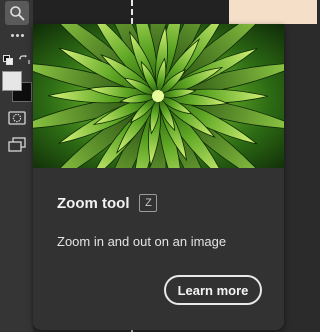 The width and height of the screenshot is (320, 332). I want to click on tooltip-description: Zoom in and out on an image, so click(142, 241).